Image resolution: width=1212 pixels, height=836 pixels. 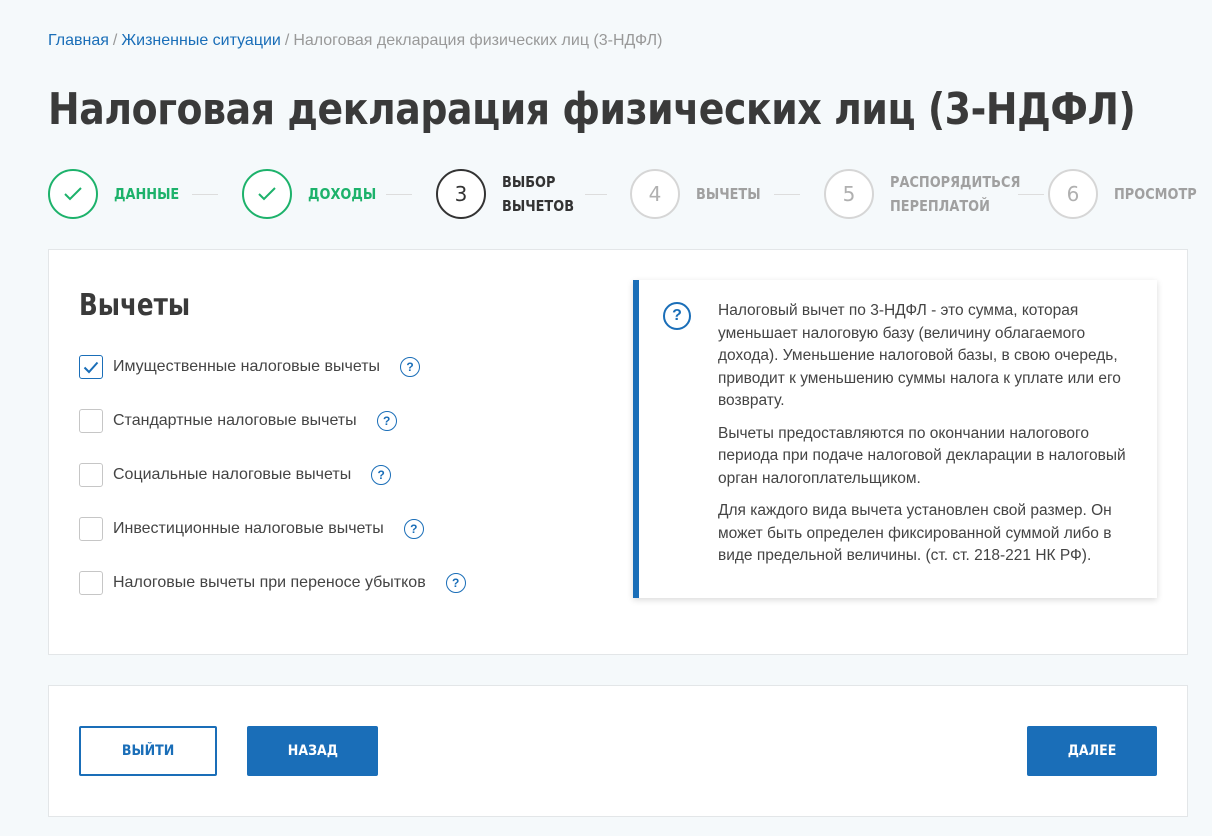 I want to click on checkbox-checked, so click(x=91, y=367).